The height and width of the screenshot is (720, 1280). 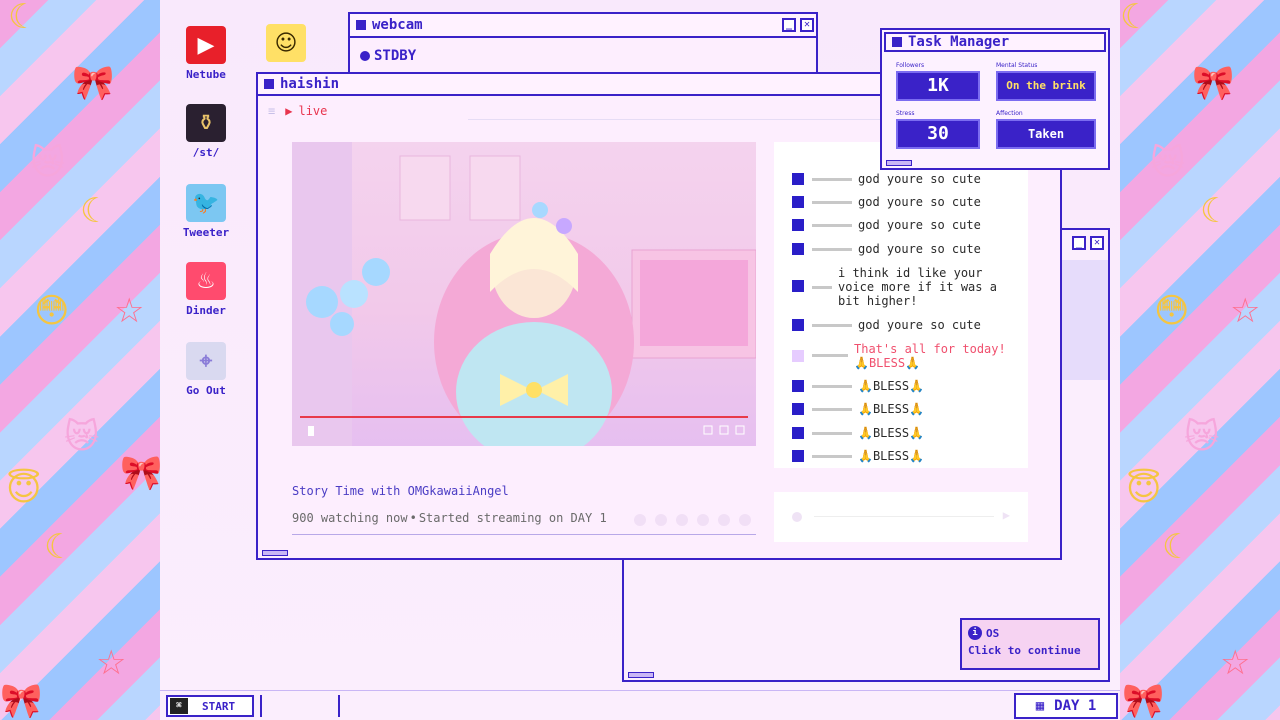 I want to click on chat-input-area: ▶, so click(x=901, y=517).